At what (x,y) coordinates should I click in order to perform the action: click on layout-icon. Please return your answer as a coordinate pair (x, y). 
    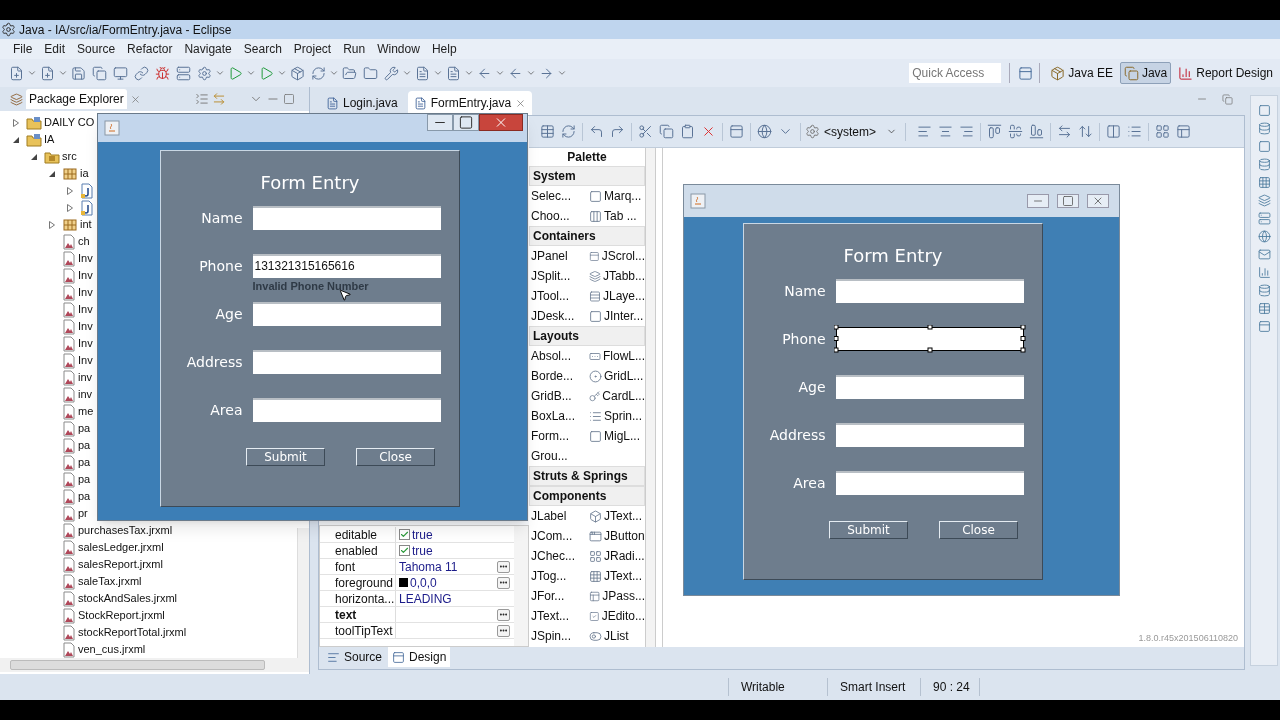
    Looking at the image, I should click on (1183, 131).